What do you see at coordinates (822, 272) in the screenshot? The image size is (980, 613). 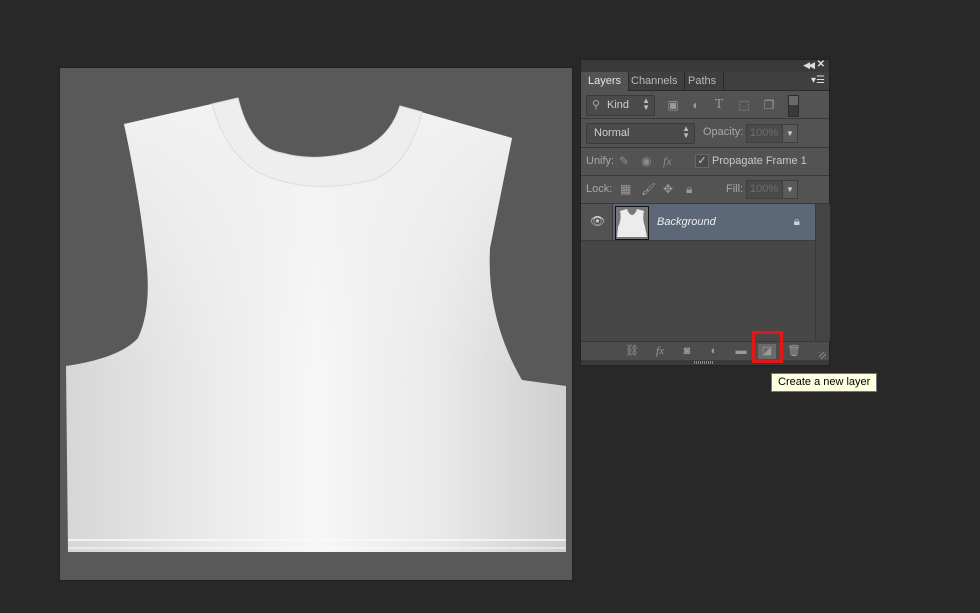 I see `layers-scrollbar` at bounding box center [822, 272].